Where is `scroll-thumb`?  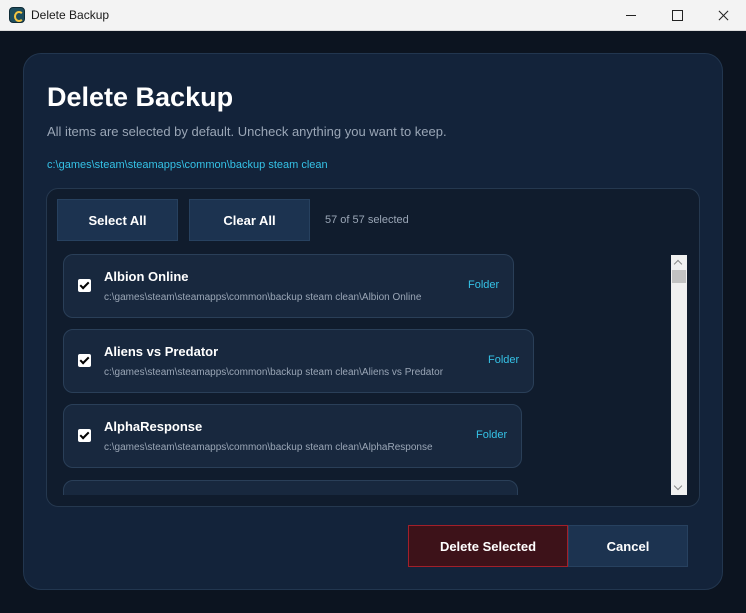 scroll-thumb is located at coordinates (679, 276).